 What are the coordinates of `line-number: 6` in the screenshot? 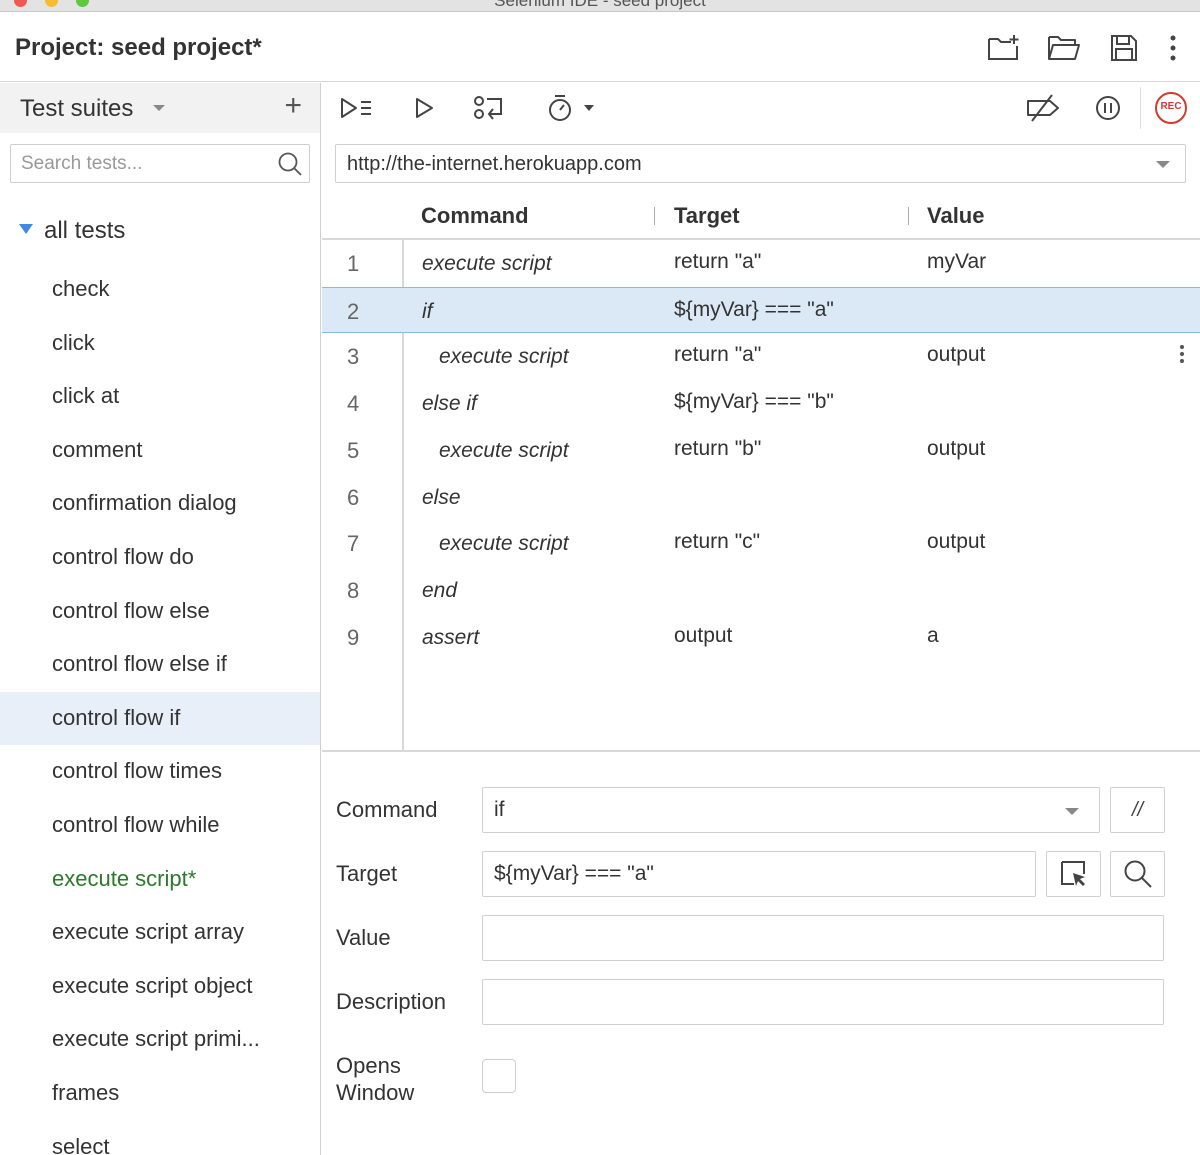 It's located at (353, 497).